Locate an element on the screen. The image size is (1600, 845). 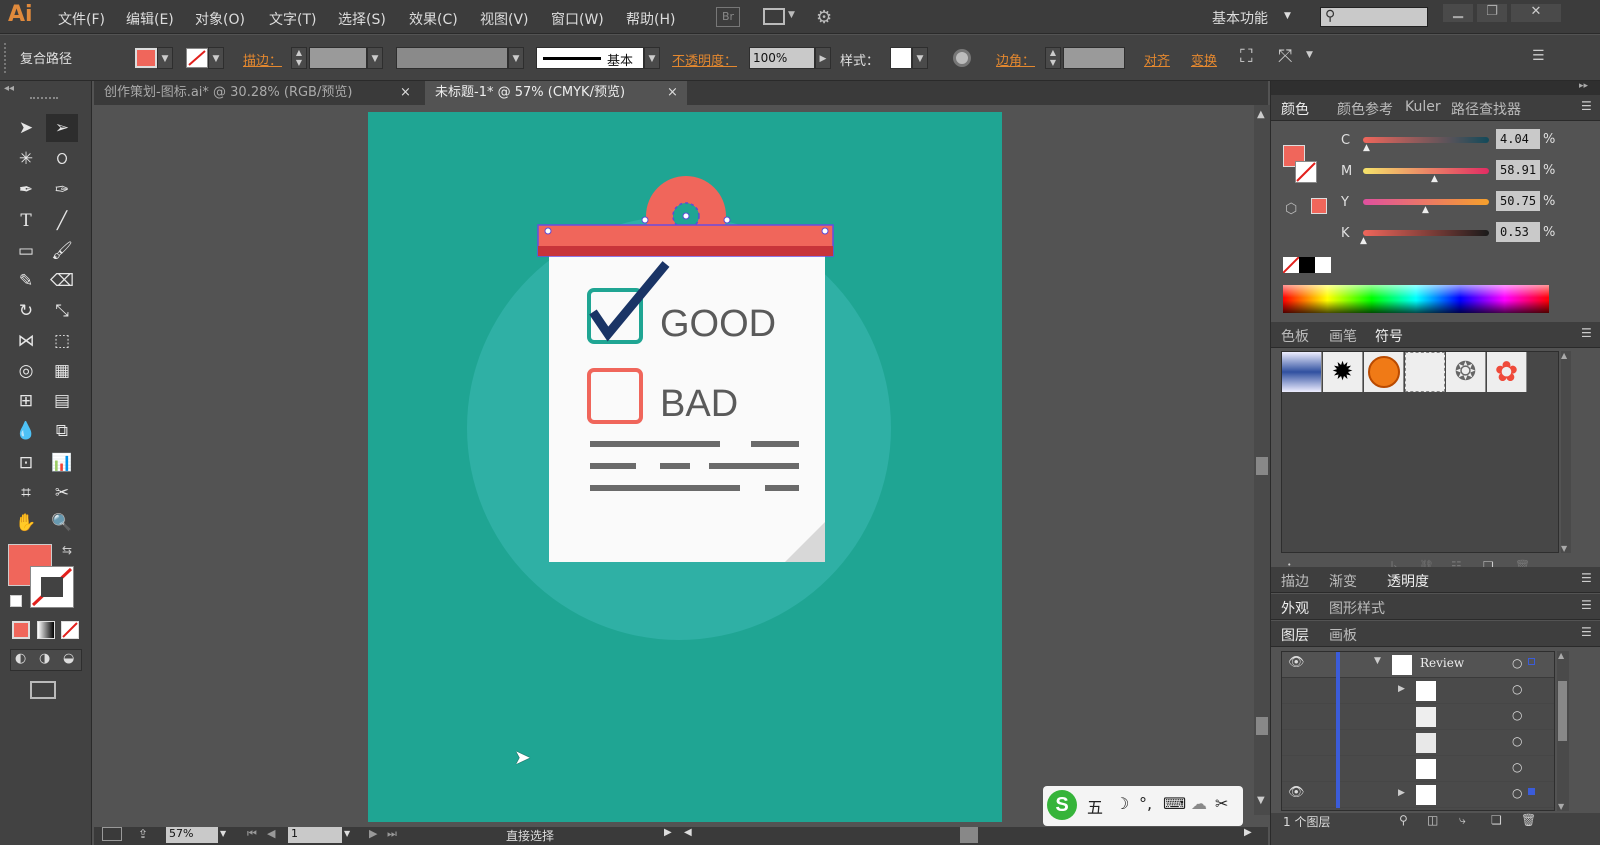
free-transform-tool-icon: ⬚ is located at coordinates (62, 341).